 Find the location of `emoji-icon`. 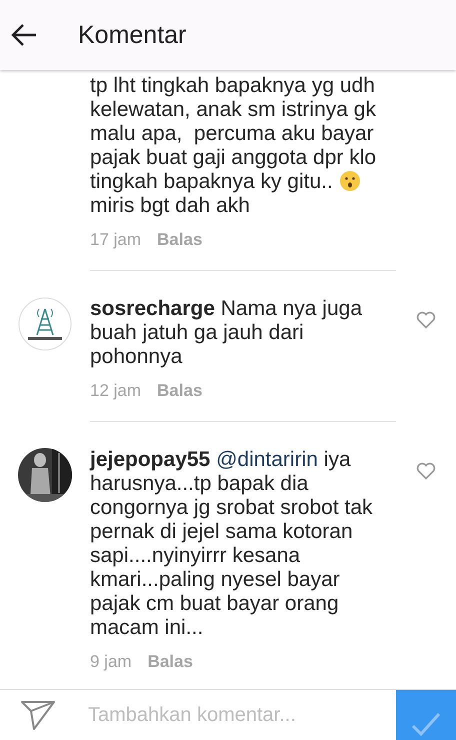

emoji-icon is located at coordinates (349, 181).